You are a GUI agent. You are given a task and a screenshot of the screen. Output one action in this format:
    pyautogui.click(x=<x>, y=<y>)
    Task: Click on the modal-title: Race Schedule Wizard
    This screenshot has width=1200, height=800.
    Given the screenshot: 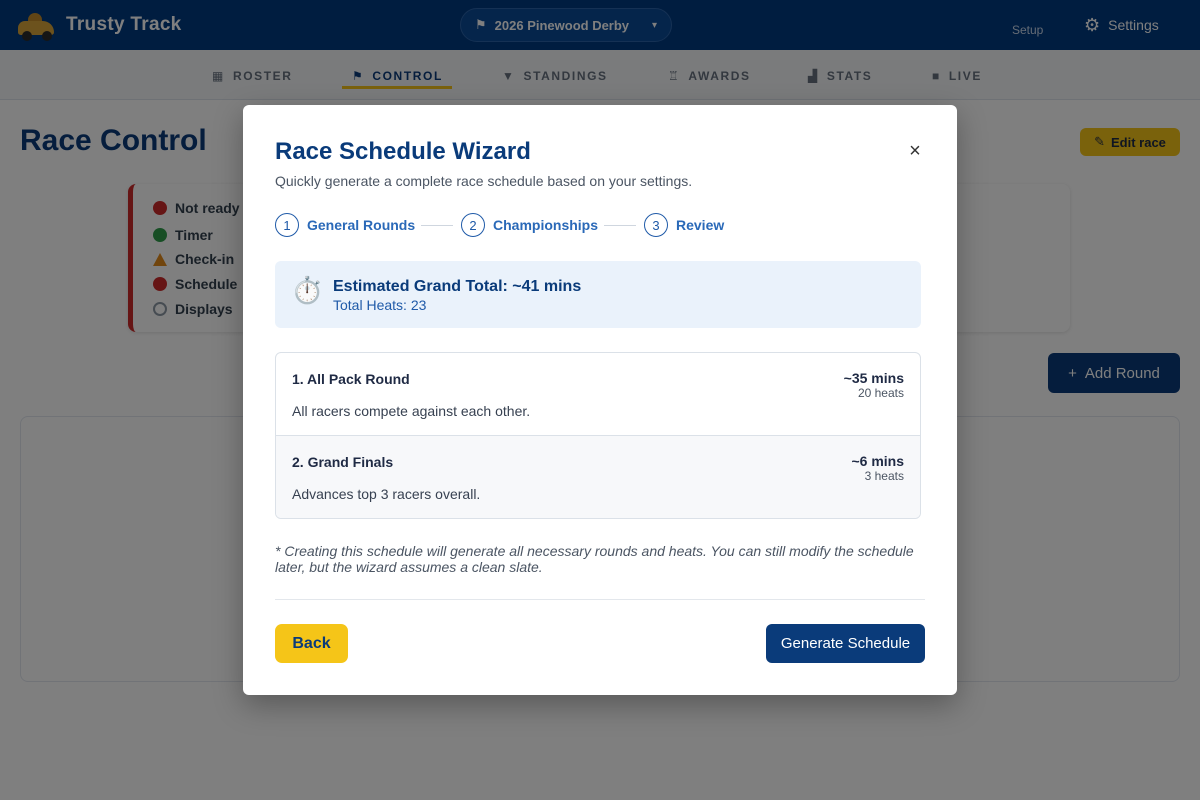 What is the action you would take?
    pyautogui.click(x=403, y=151)
    